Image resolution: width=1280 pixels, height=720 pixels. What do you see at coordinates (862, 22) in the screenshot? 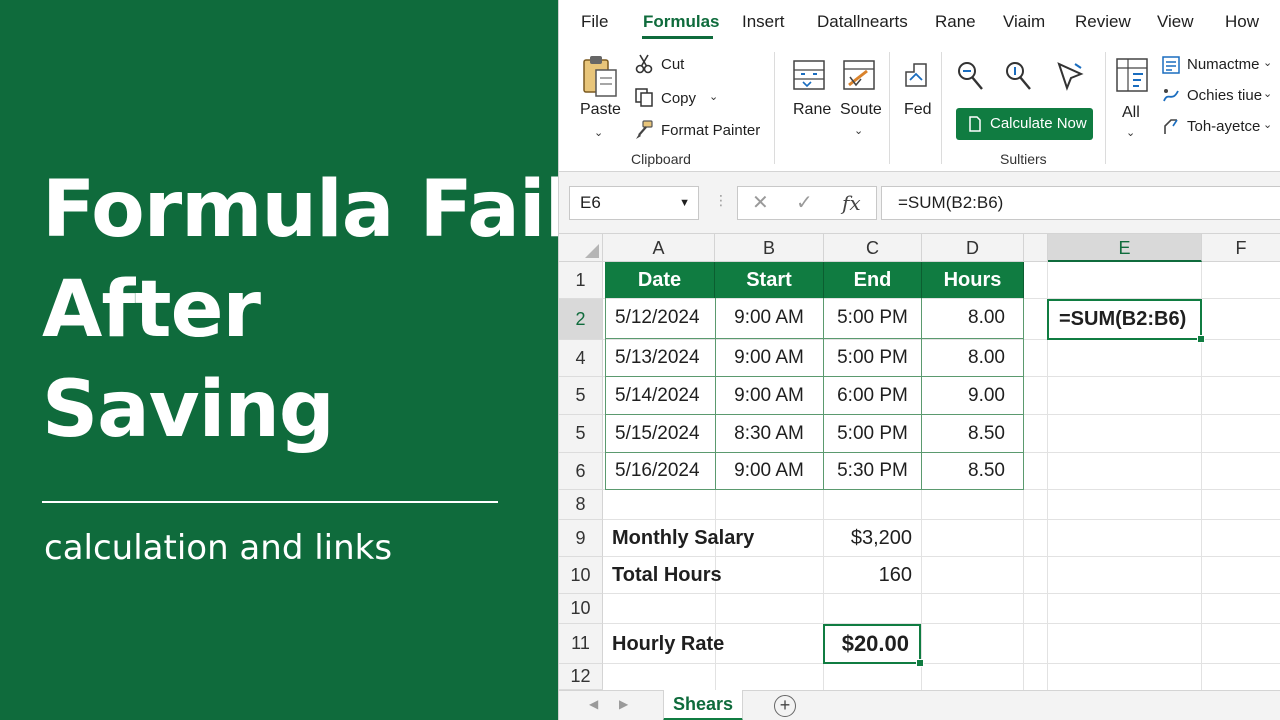
I see `menu-data: Datallnearts` at bounding box center [862, 22].